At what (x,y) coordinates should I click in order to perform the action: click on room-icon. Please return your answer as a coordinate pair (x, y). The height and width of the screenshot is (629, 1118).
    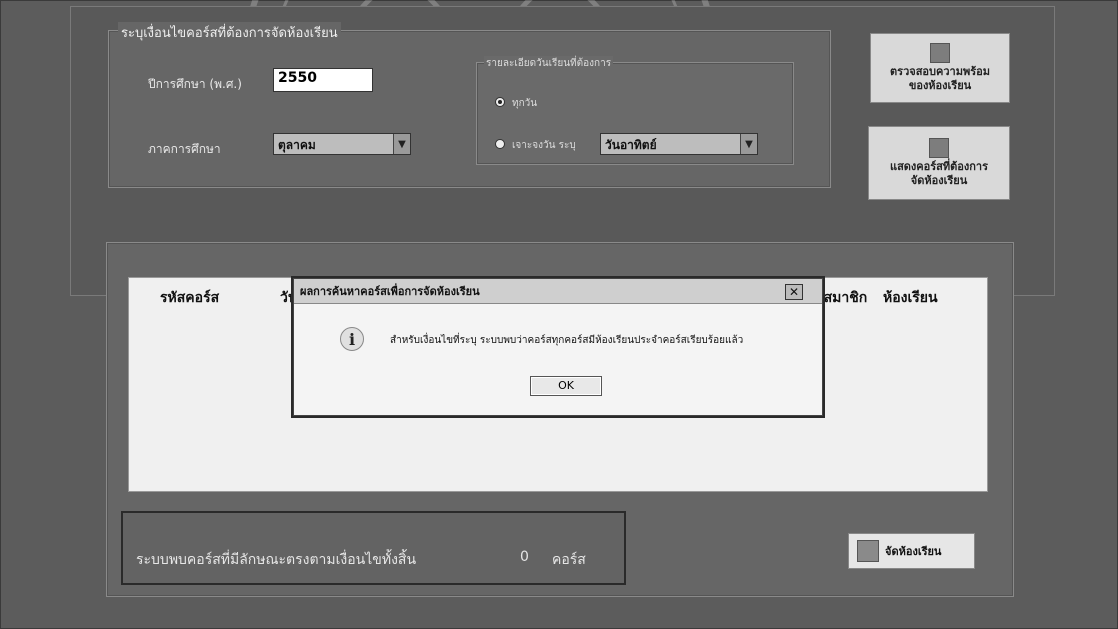
    Looking at the image, I should click on (868, 551).